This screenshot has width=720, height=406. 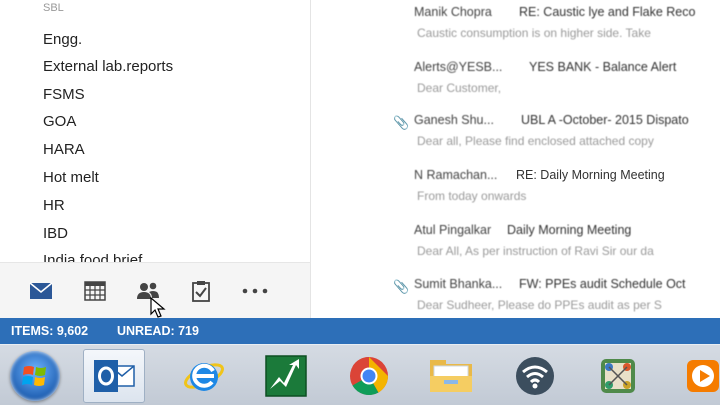 What do you see at coordinates (108, 66) in the screenshot?
I see `folder-item-external-lab-reports: External lab.reports` at bounding box center [108, 66].